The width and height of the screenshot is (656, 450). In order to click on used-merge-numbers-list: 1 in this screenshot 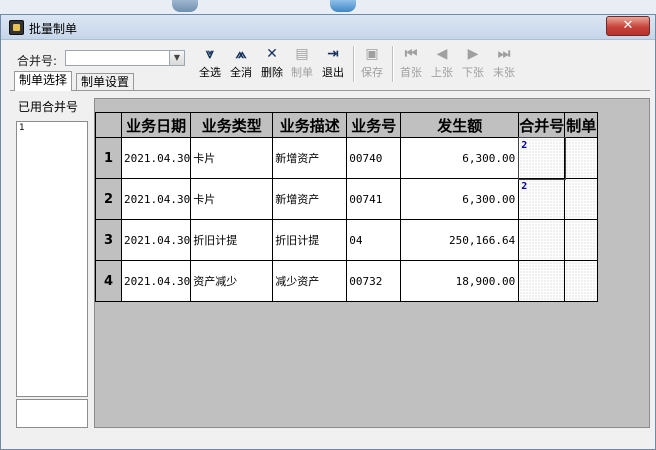, I will do `click(52, 259)`.